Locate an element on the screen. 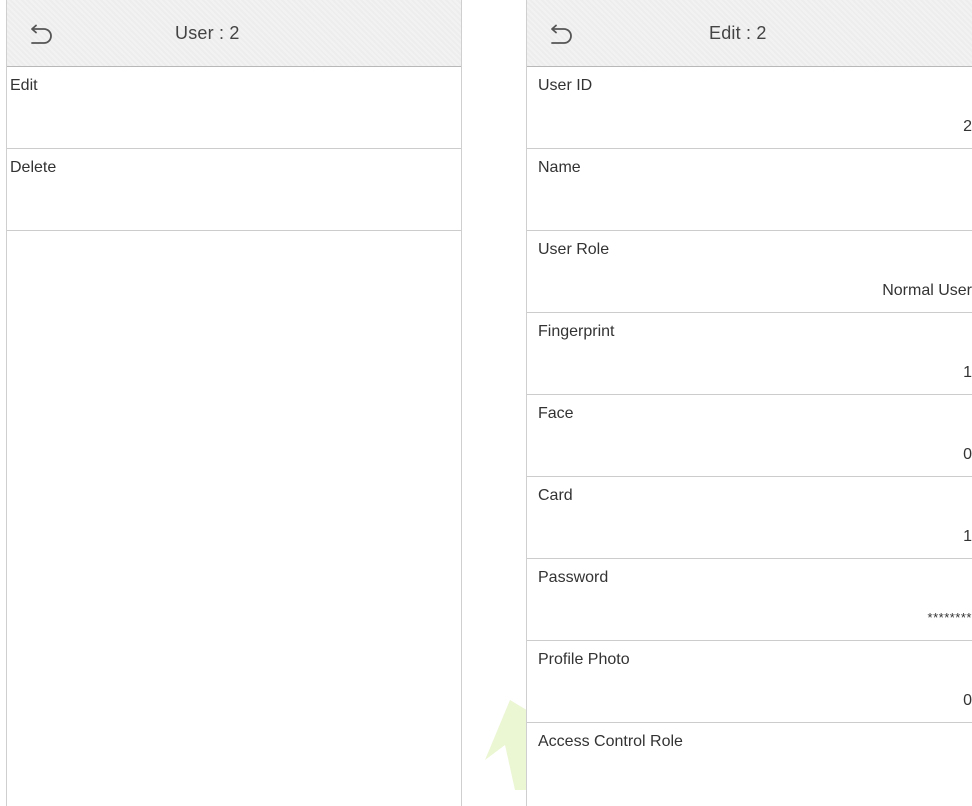 The image size is (972, 806). field-value: Normal User is located at coordinates (927, 290).